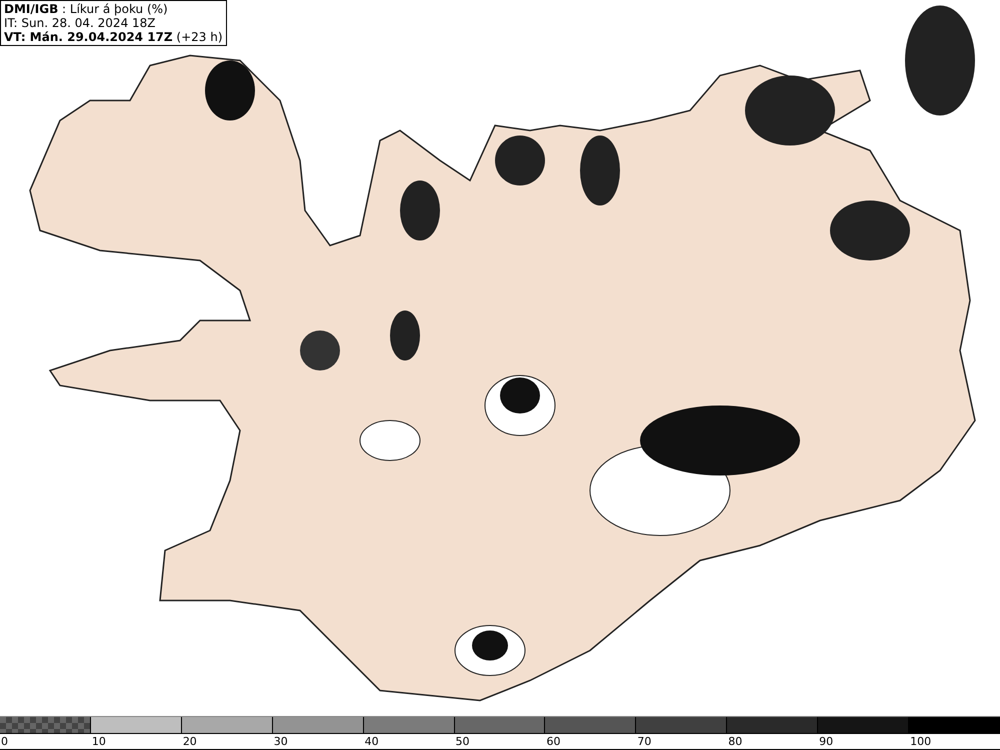  Describe the element at coordinates (4, 741) in the screenshot. I see `legend-label: 0` at that location.